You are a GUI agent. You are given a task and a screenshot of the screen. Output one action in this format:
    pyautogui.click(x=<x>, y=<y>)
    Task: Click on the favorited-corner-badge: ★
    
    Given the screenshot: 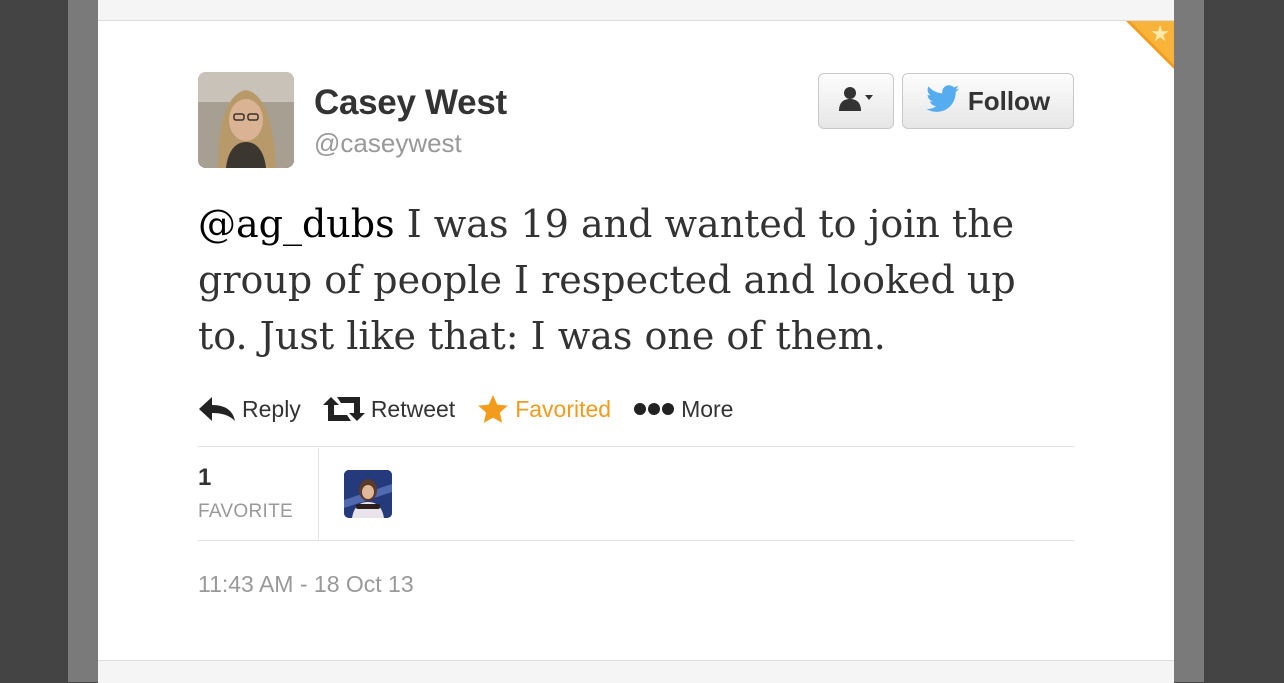 What is the action you would take?
    pyautogui.click(x=1150, y=45)
    